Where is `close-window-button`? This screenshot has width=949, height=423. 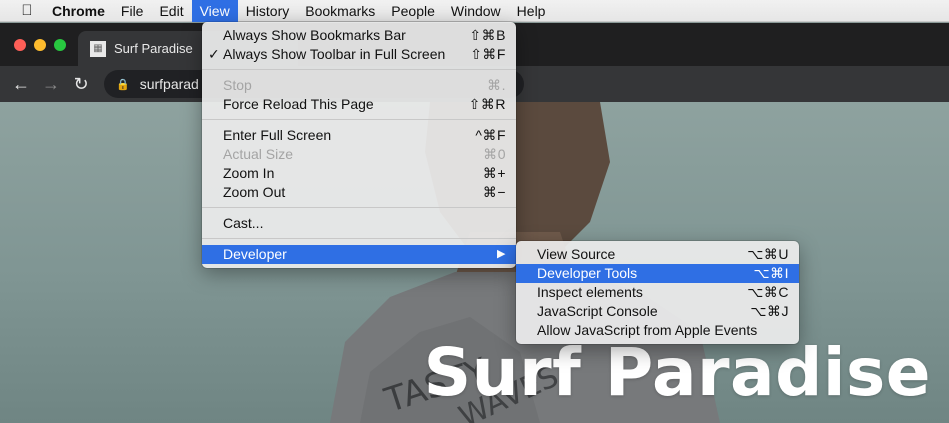 close-window-button is located at coordinates (20, 45).